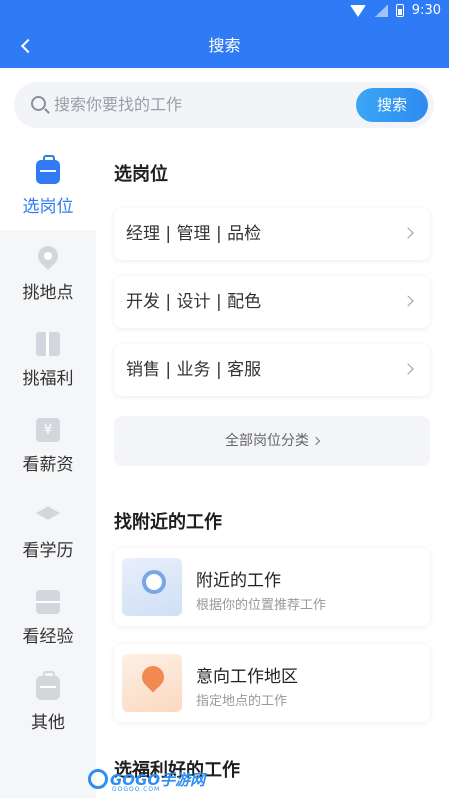  I want to click on job-category-row: 开发 | 设计 | 配色, so click(272, 302).